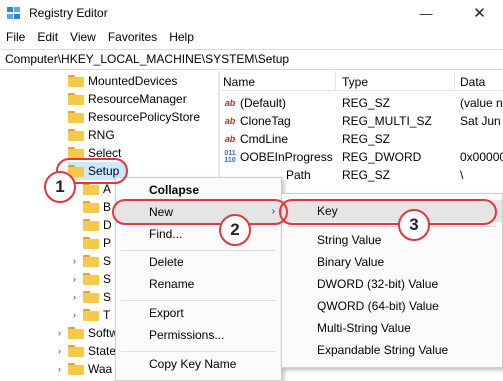 Image resolution: width=503 pixels, height=381 pixels. Describe the element at coordinates (92, 297) in the screenshot. I see `tree-item-sub-s3: › S` at that location.